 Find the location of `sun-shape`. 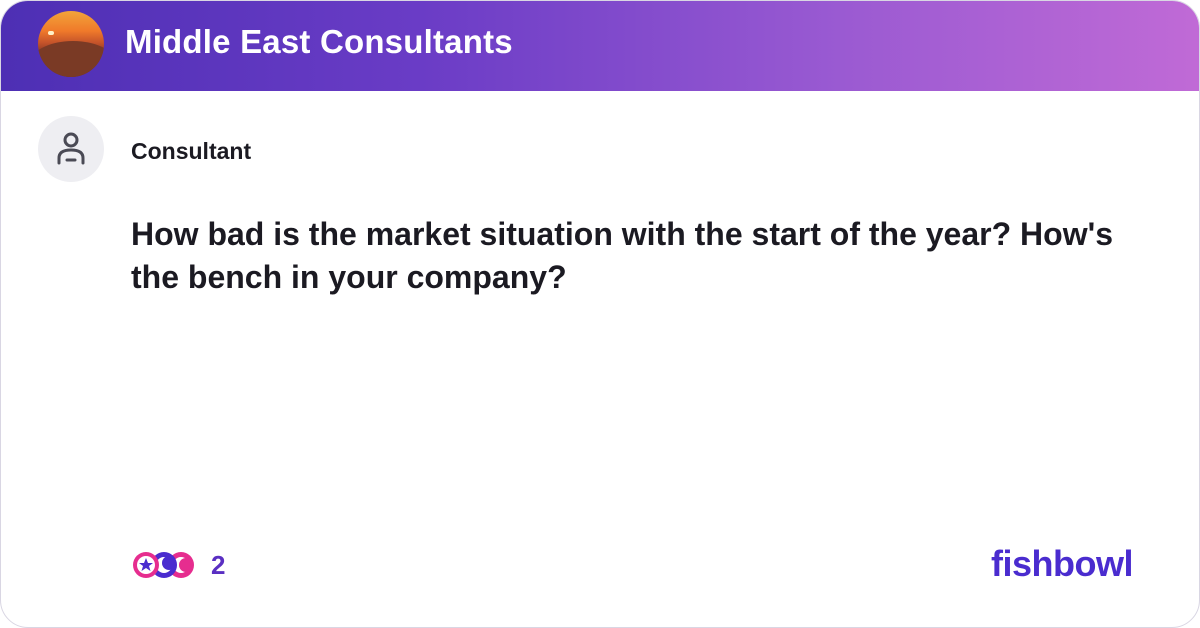

sun-shape is located at coordinates (51, 33).